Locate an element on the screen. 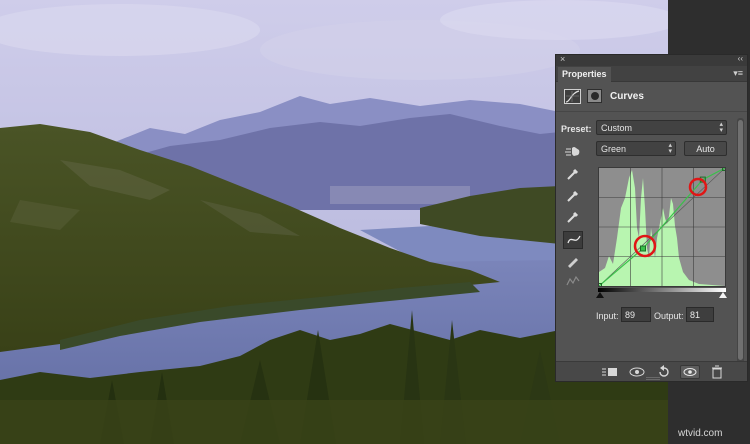 This screenshot has height=444, width=750. tab-properties: Properties is located at coordinates (584, 74).